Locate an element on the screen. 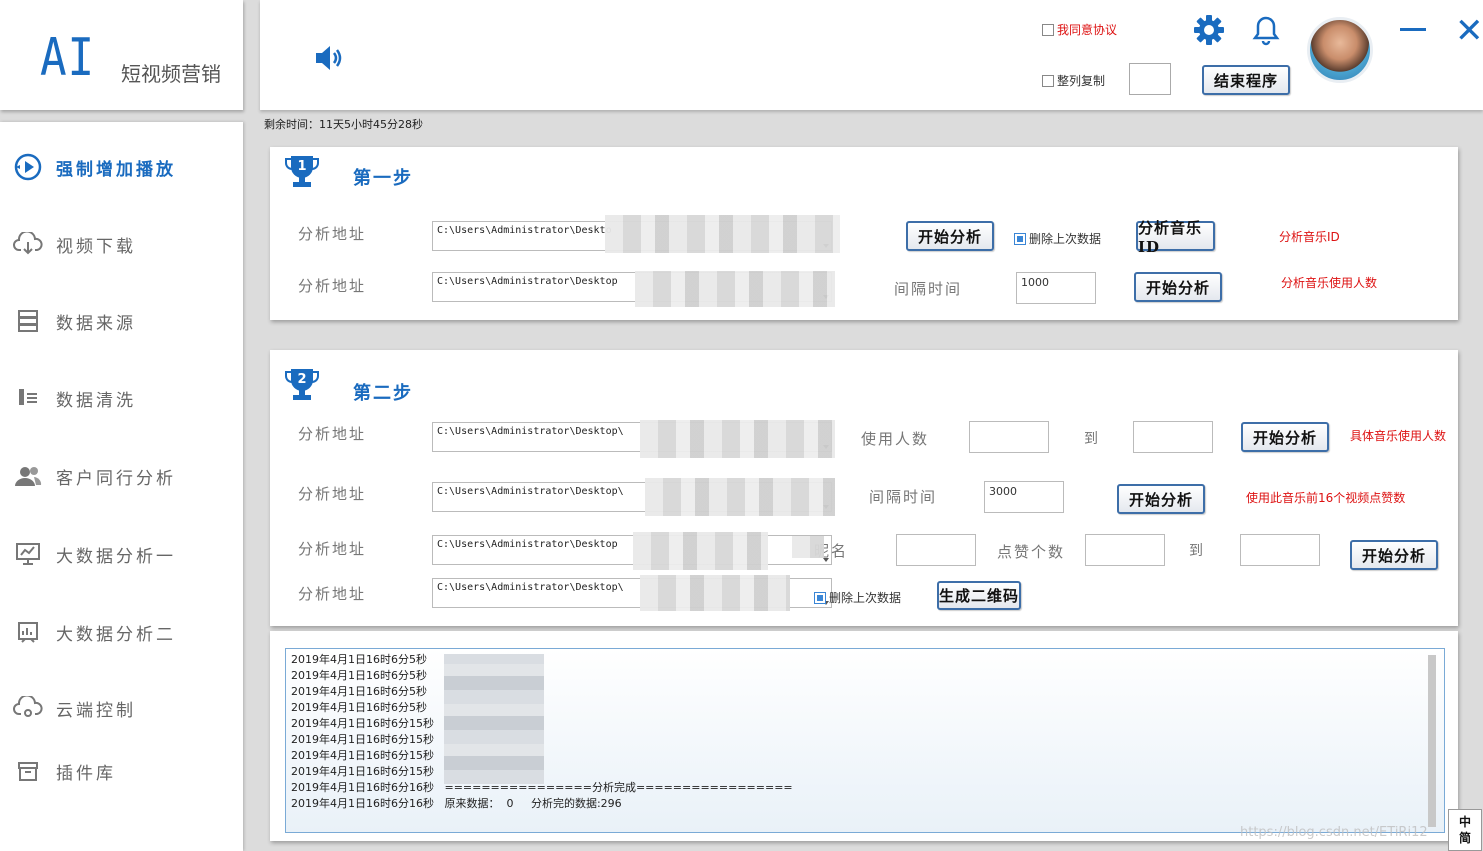  gear-icon is located at coordinates (1209, 32).